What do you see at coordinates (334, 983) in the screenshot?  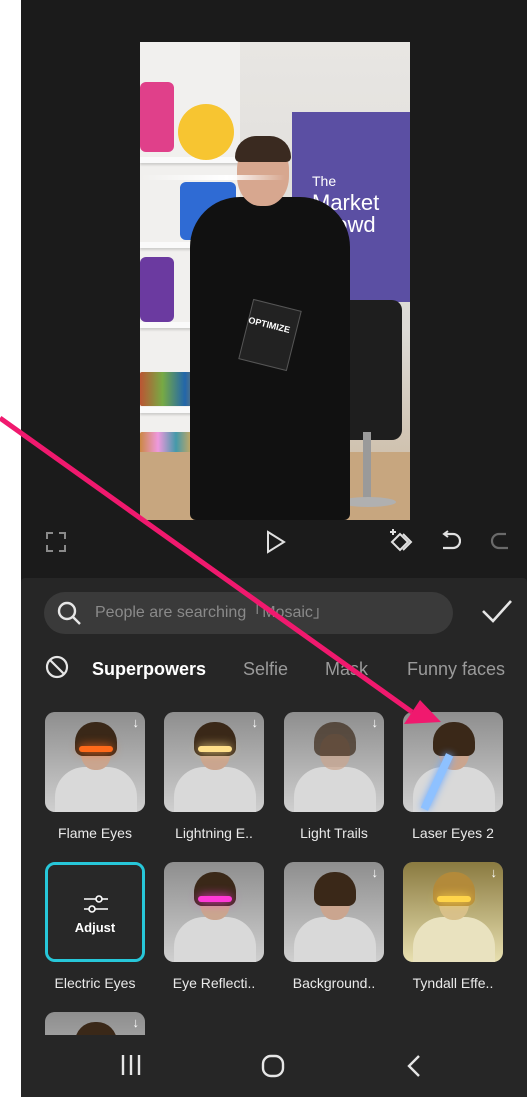 I see `effect-label: Background..` at bounding box center [334, 983].